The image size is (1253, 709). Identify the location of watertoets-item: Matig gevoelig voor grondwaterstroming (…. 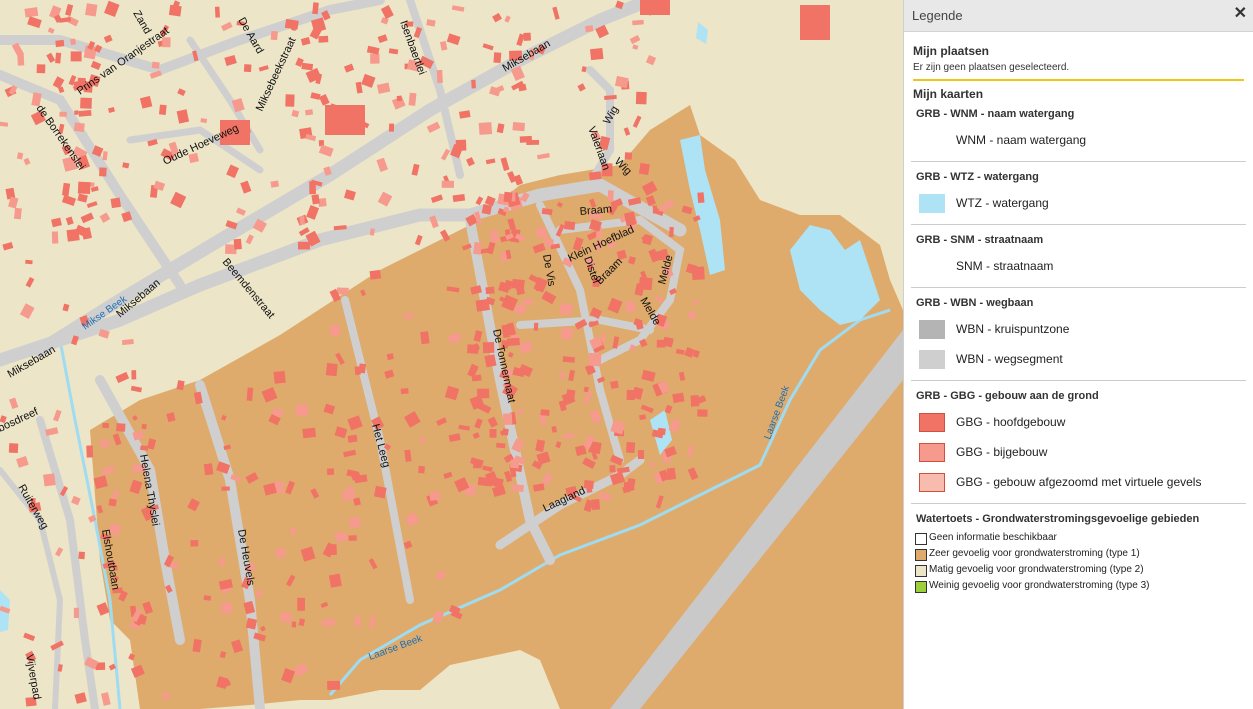
(1078, 571).